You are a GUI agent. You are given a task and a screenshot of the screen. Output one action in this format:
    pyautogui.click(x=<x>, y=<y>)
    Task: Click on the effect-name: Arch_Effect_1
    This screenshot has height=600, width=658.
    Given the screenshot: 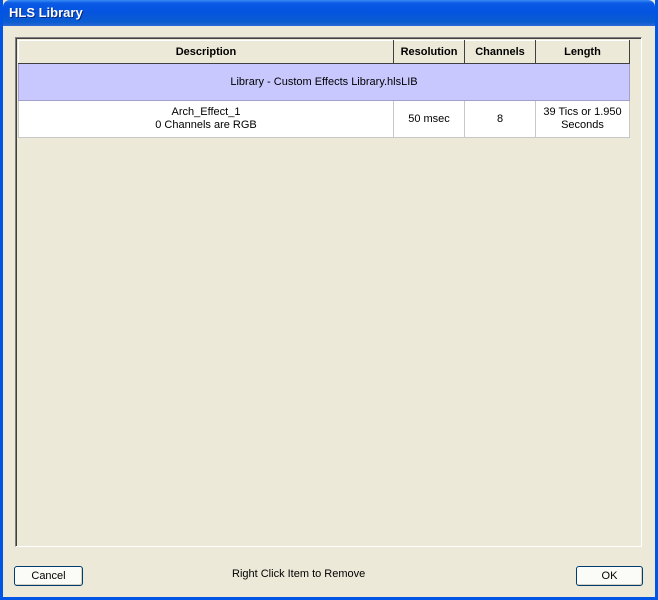 What is the action you would take?
    pyautogui.click(x=206, y=112)
    